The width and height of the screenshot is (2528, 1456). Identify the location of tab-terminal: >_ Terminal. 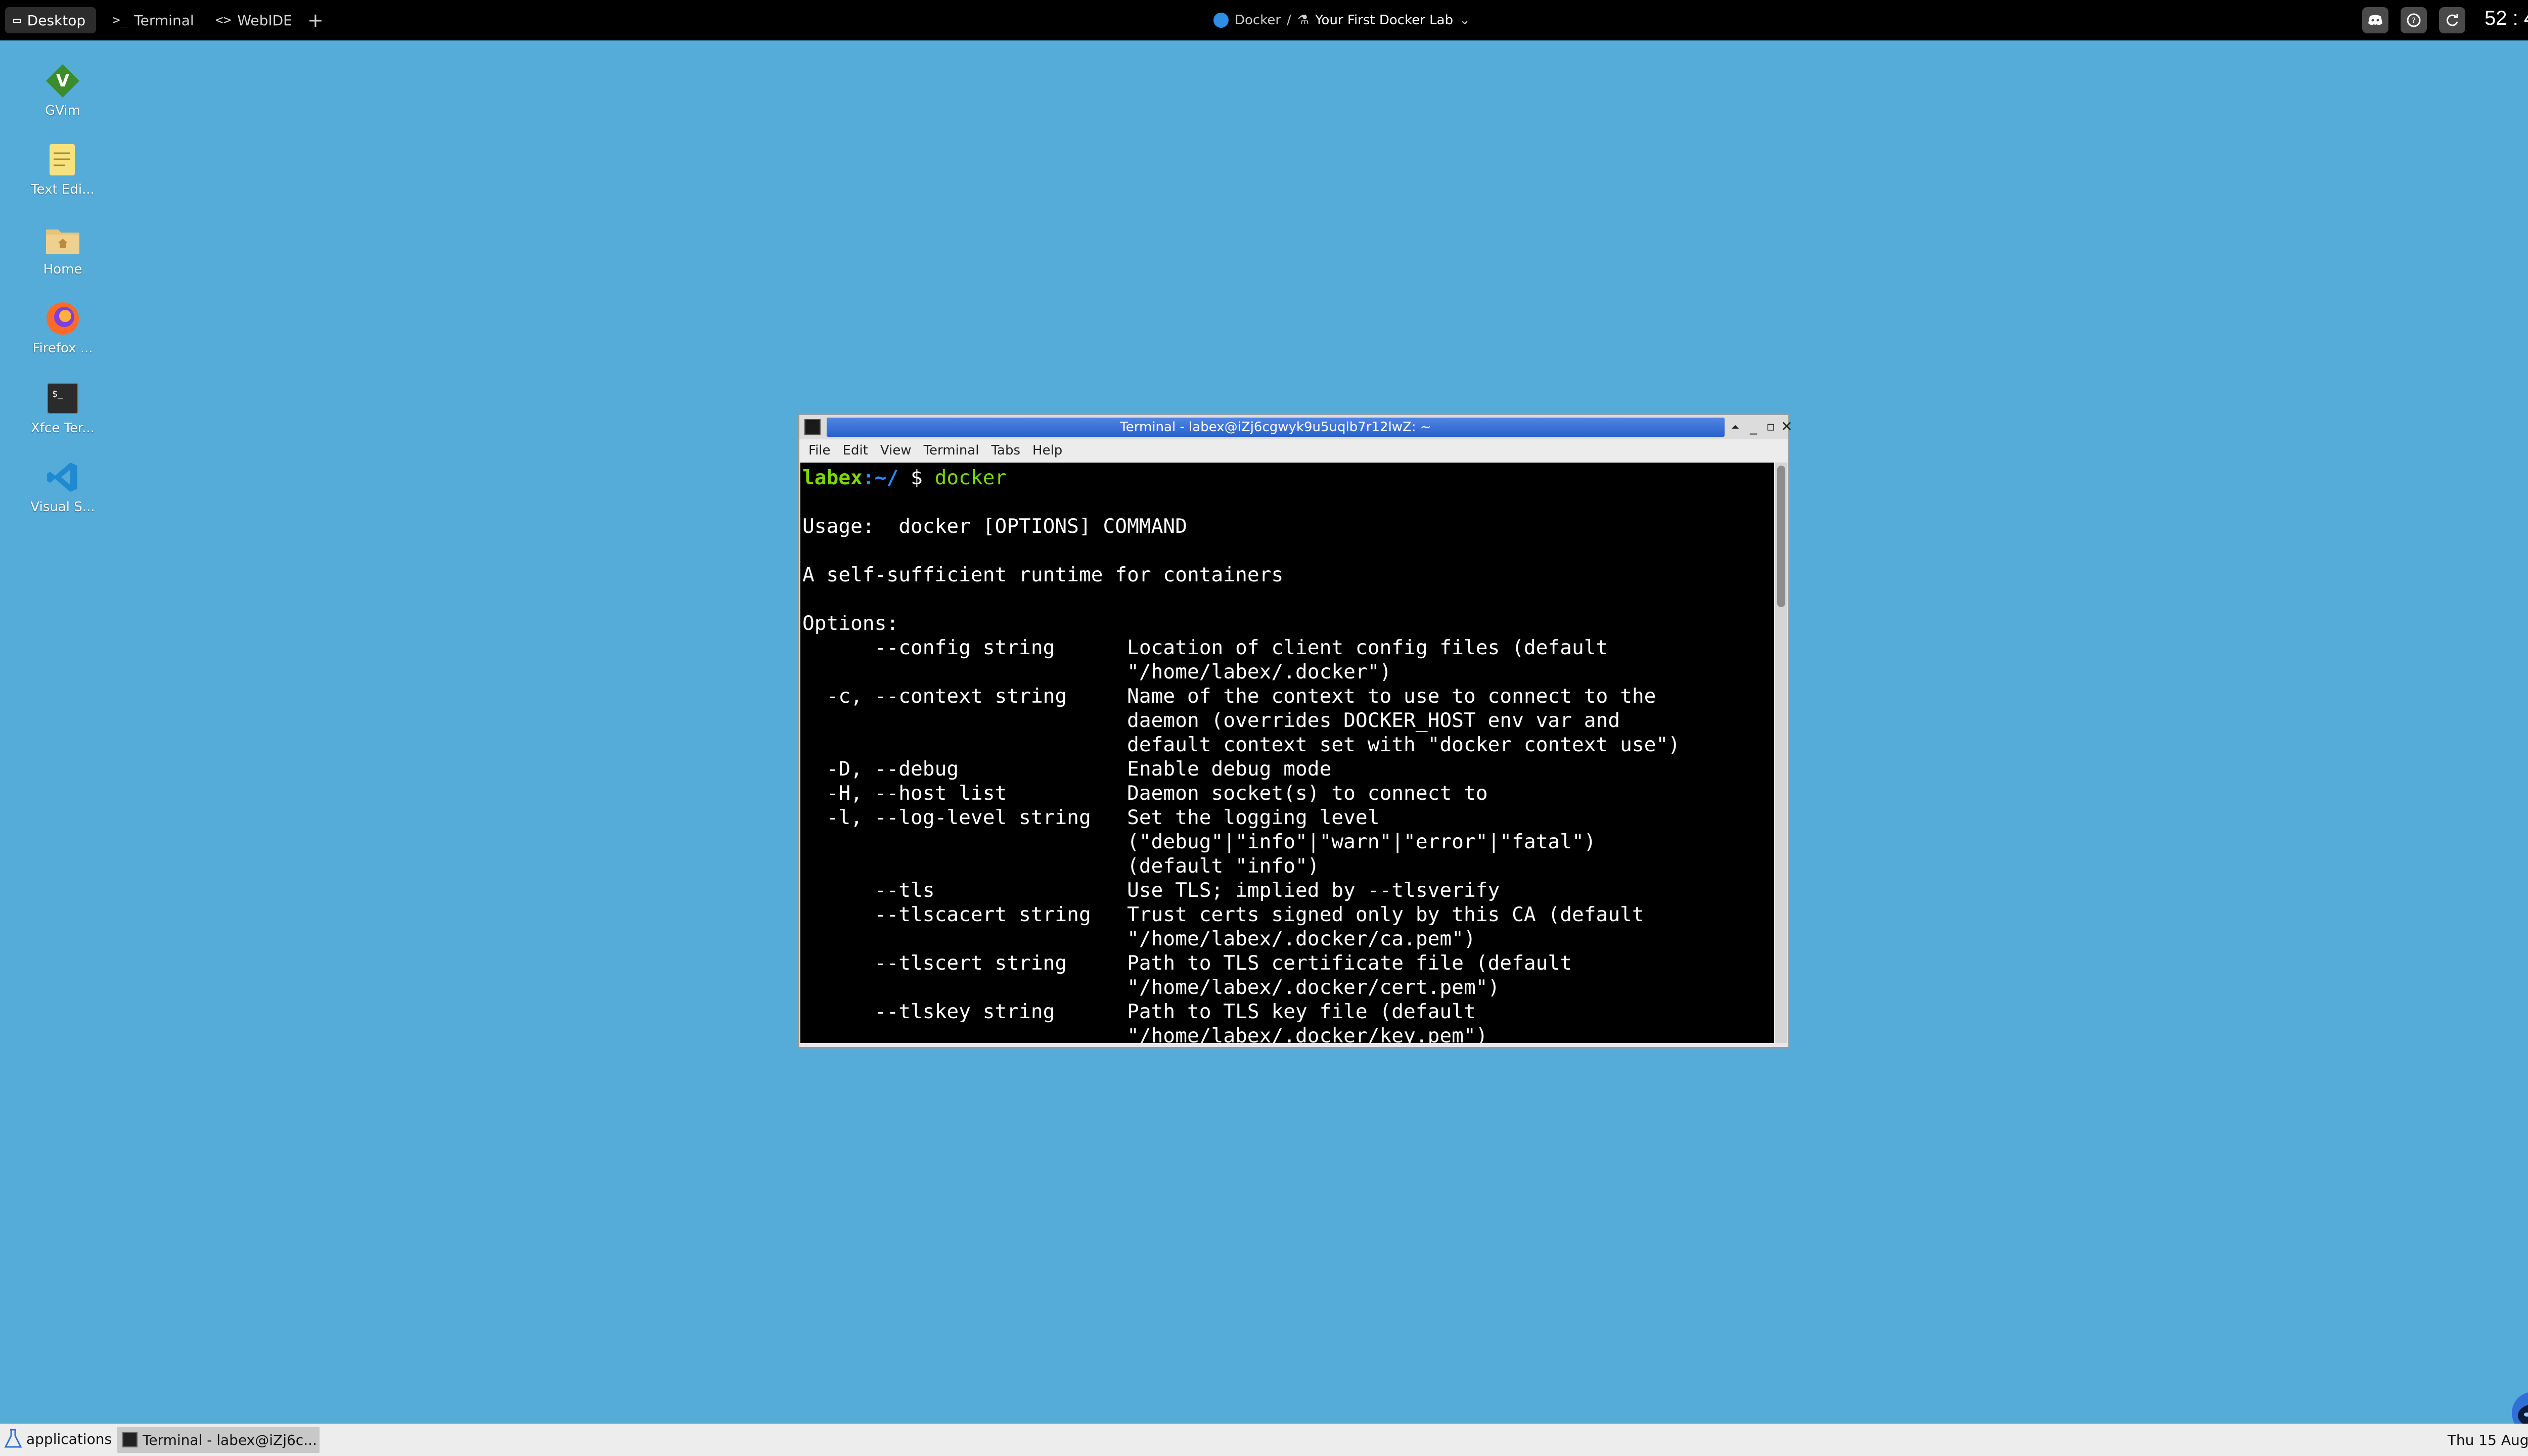
(153, 20).